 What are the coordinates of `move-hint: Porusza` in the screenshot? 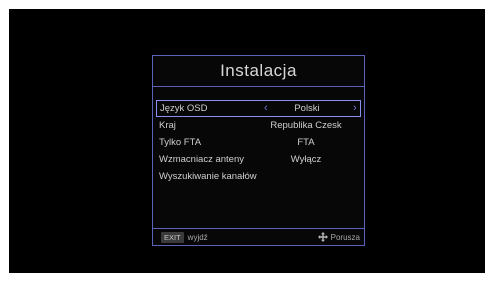 It's located at (338, 237).